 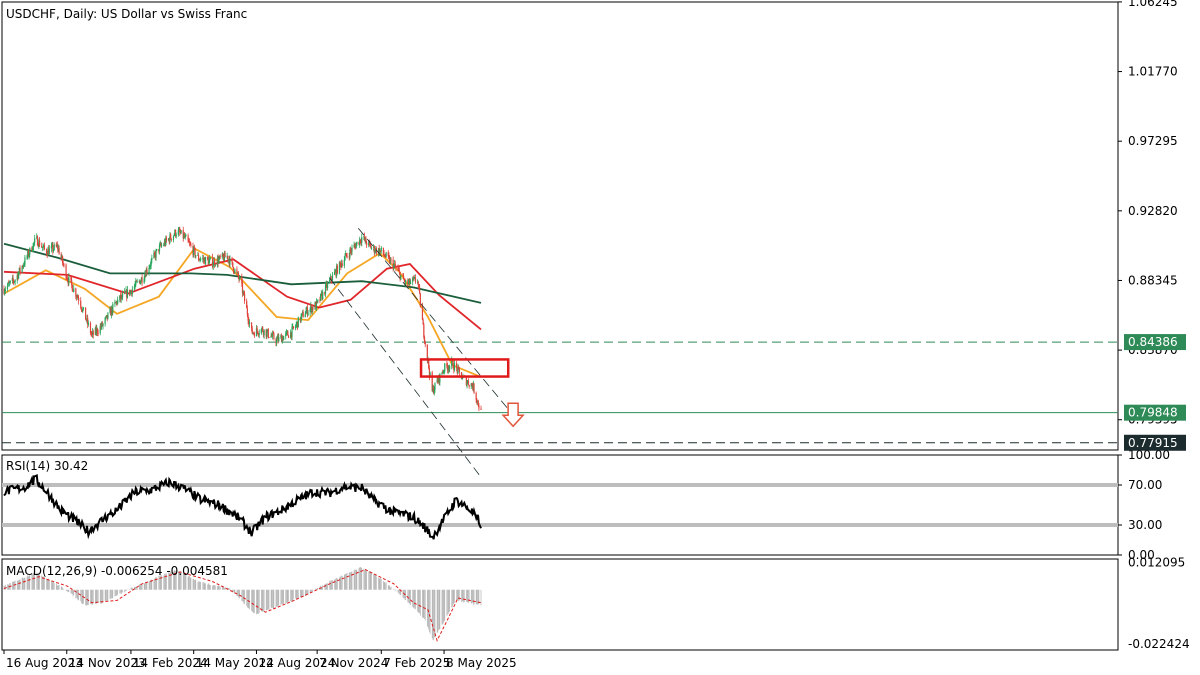 I want to click on price-tick-label: 1.06245, so click(x=1153, y=4).